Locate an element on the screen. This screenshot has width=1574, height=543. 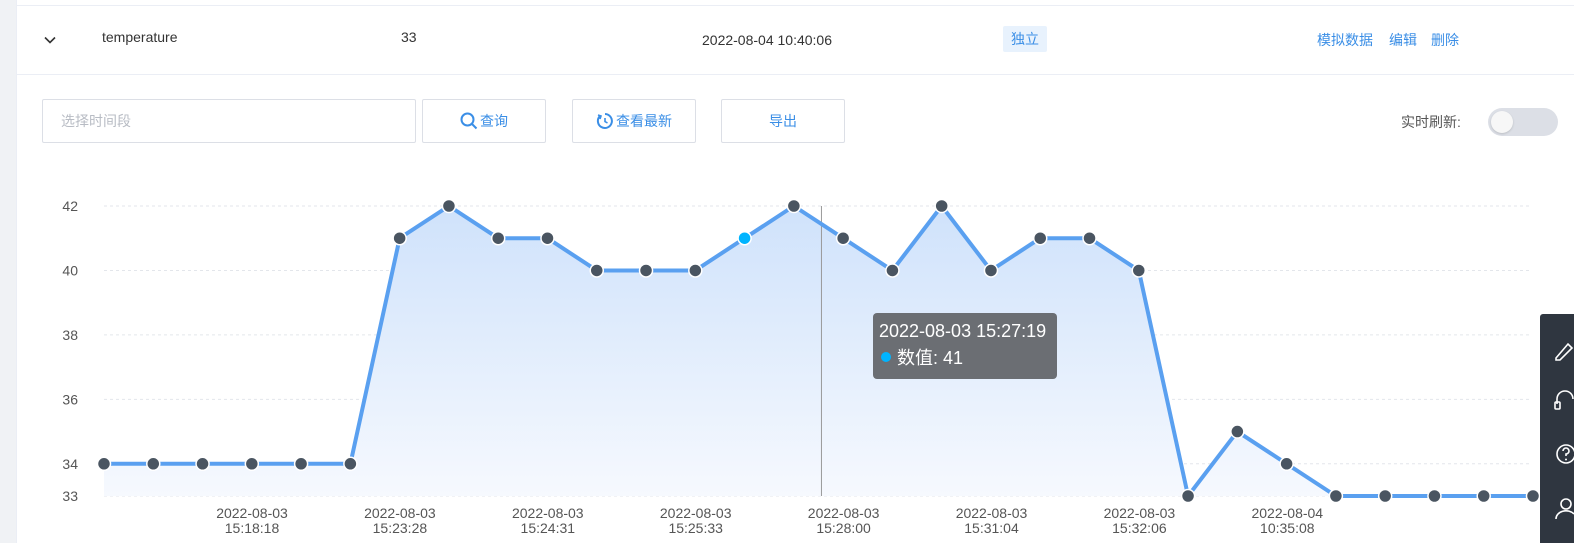
edit-icon is located at coordinates (1564, 350).